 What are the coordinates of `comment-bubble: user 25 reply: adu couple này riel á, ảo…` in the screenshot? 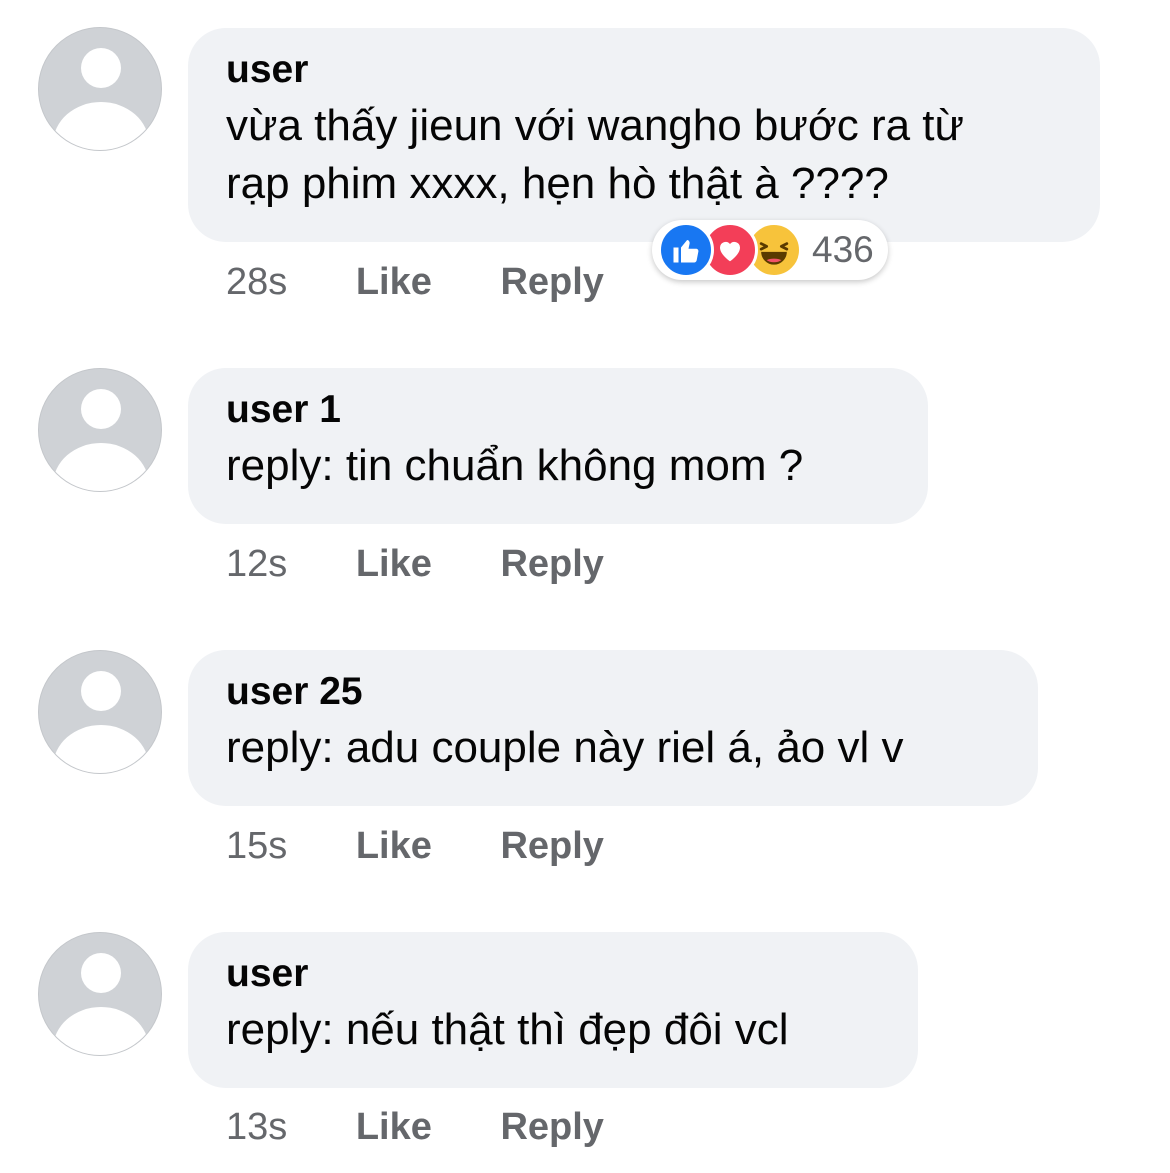 It's located at (613, 728).